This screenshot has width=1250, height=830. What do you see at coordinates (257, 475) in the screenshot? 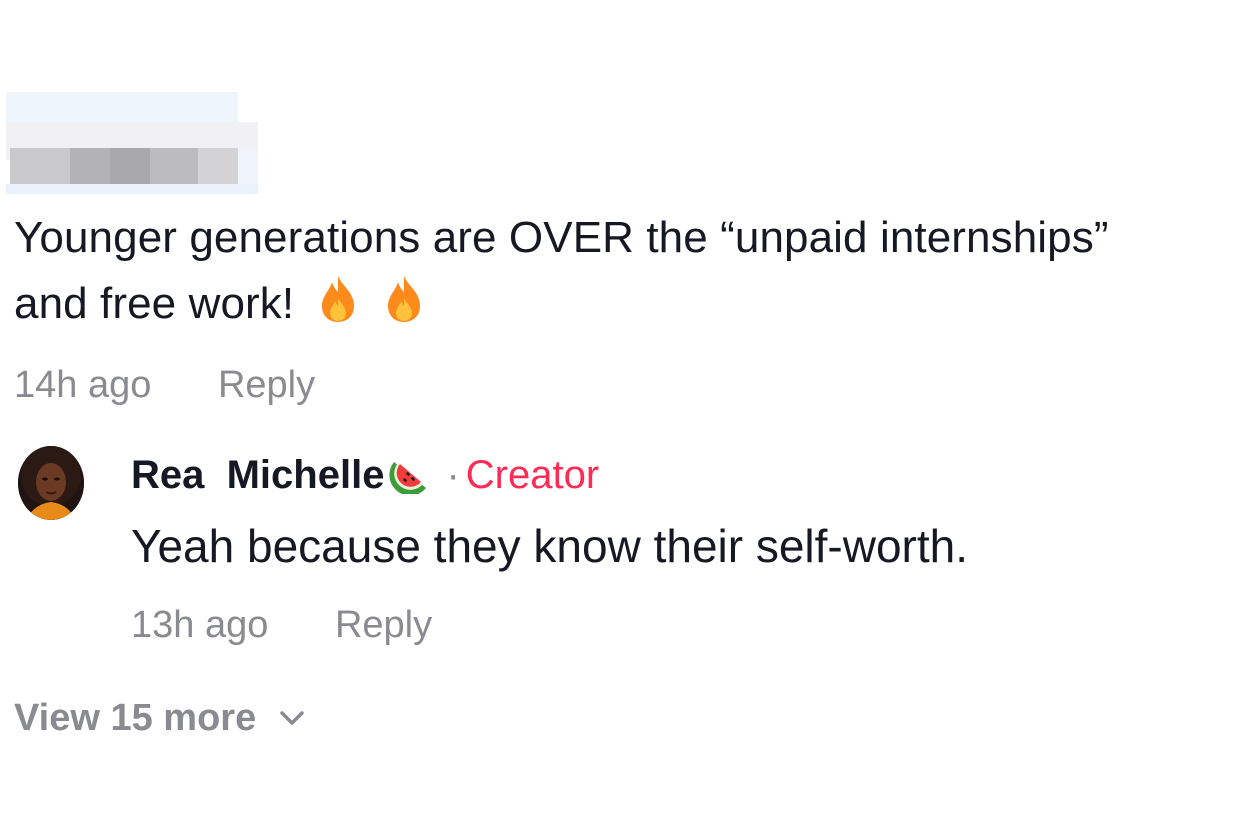
I see `reply-author-name: Rea Michelle` at bounding box center [257, 475].